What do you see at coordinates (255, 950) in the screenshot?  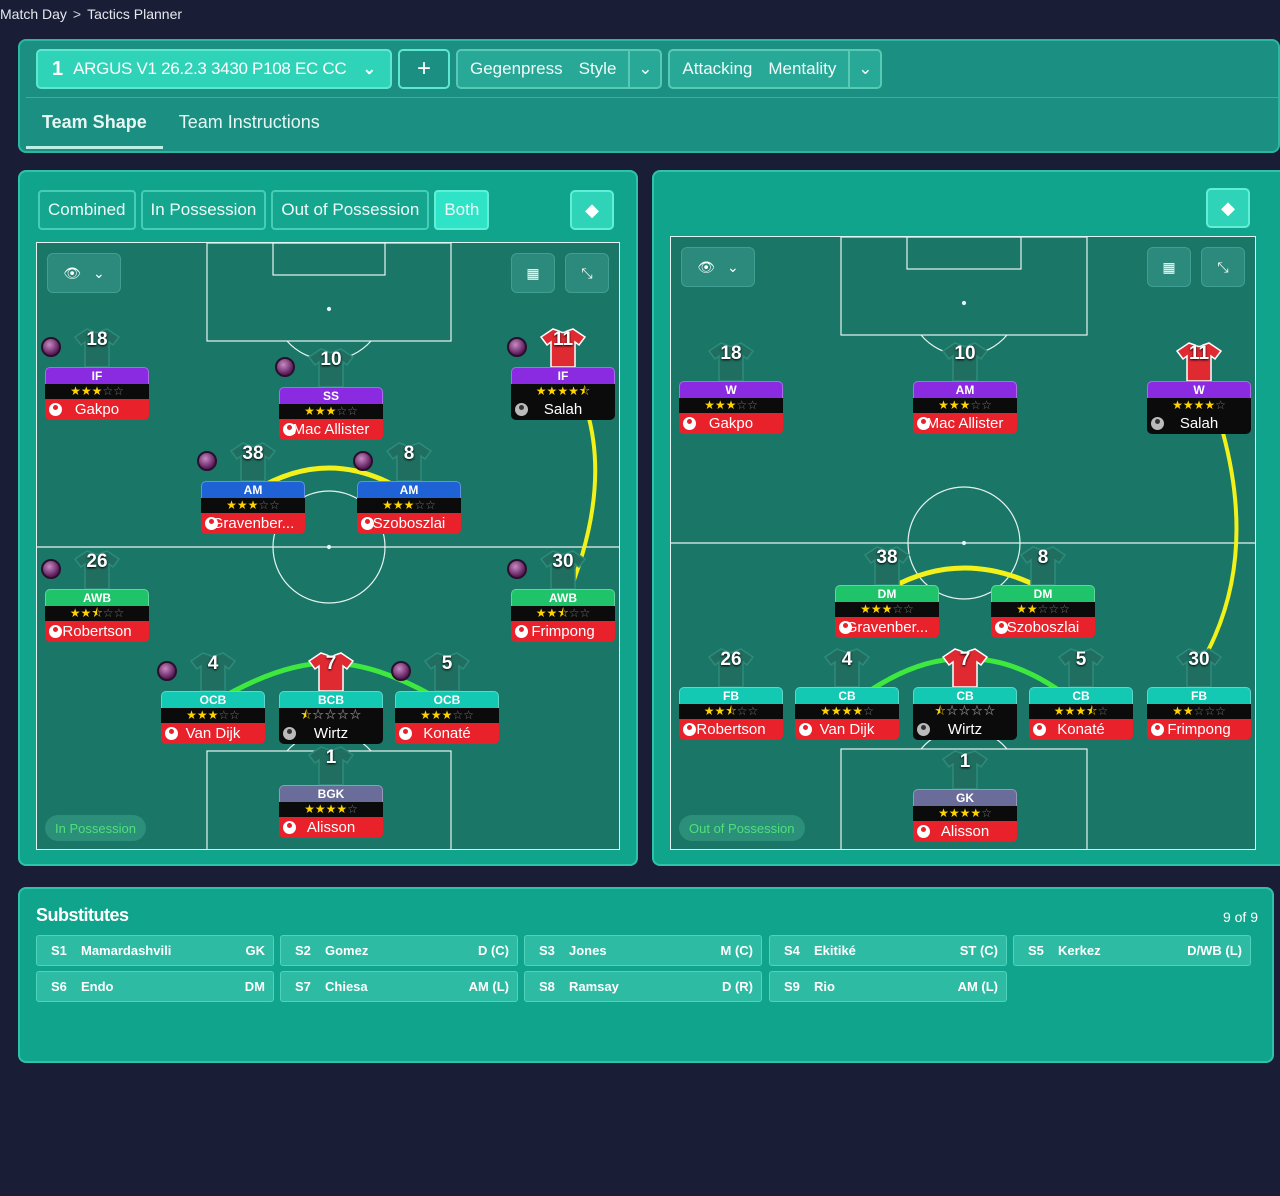 I see `substitute-position: GK` at bounding box center [255, 950].